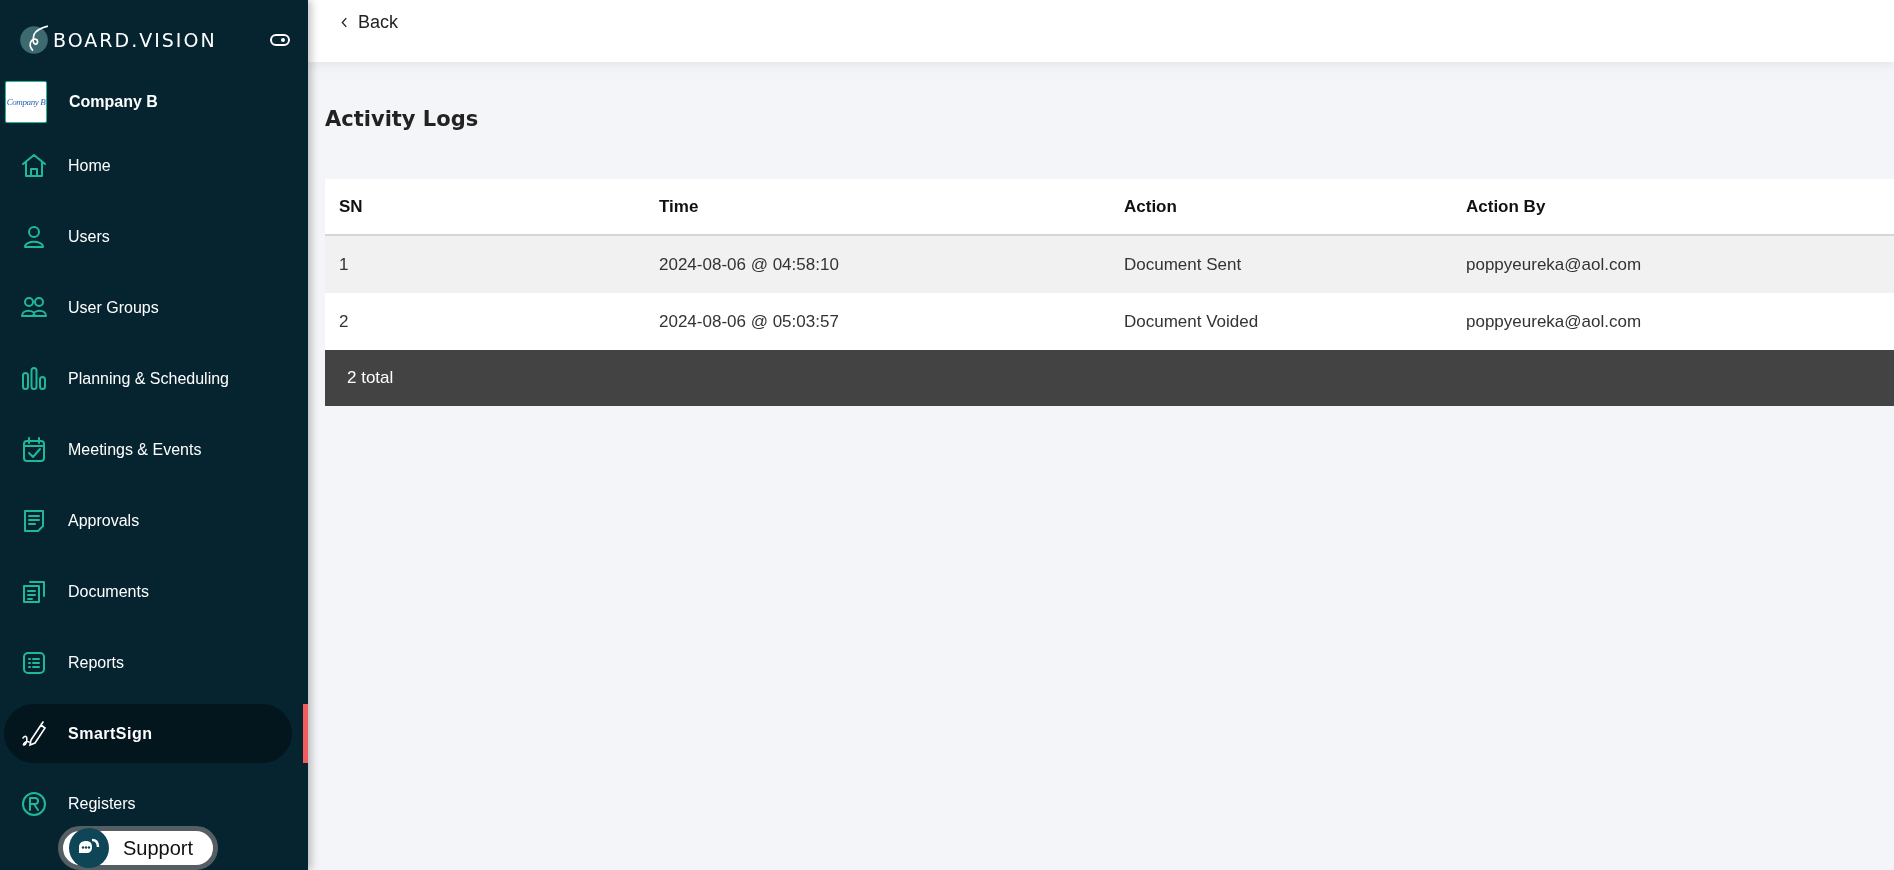 The image size is (1894, 870). I want to click on table-cell-text: Document Voided, so click(1191, 321).